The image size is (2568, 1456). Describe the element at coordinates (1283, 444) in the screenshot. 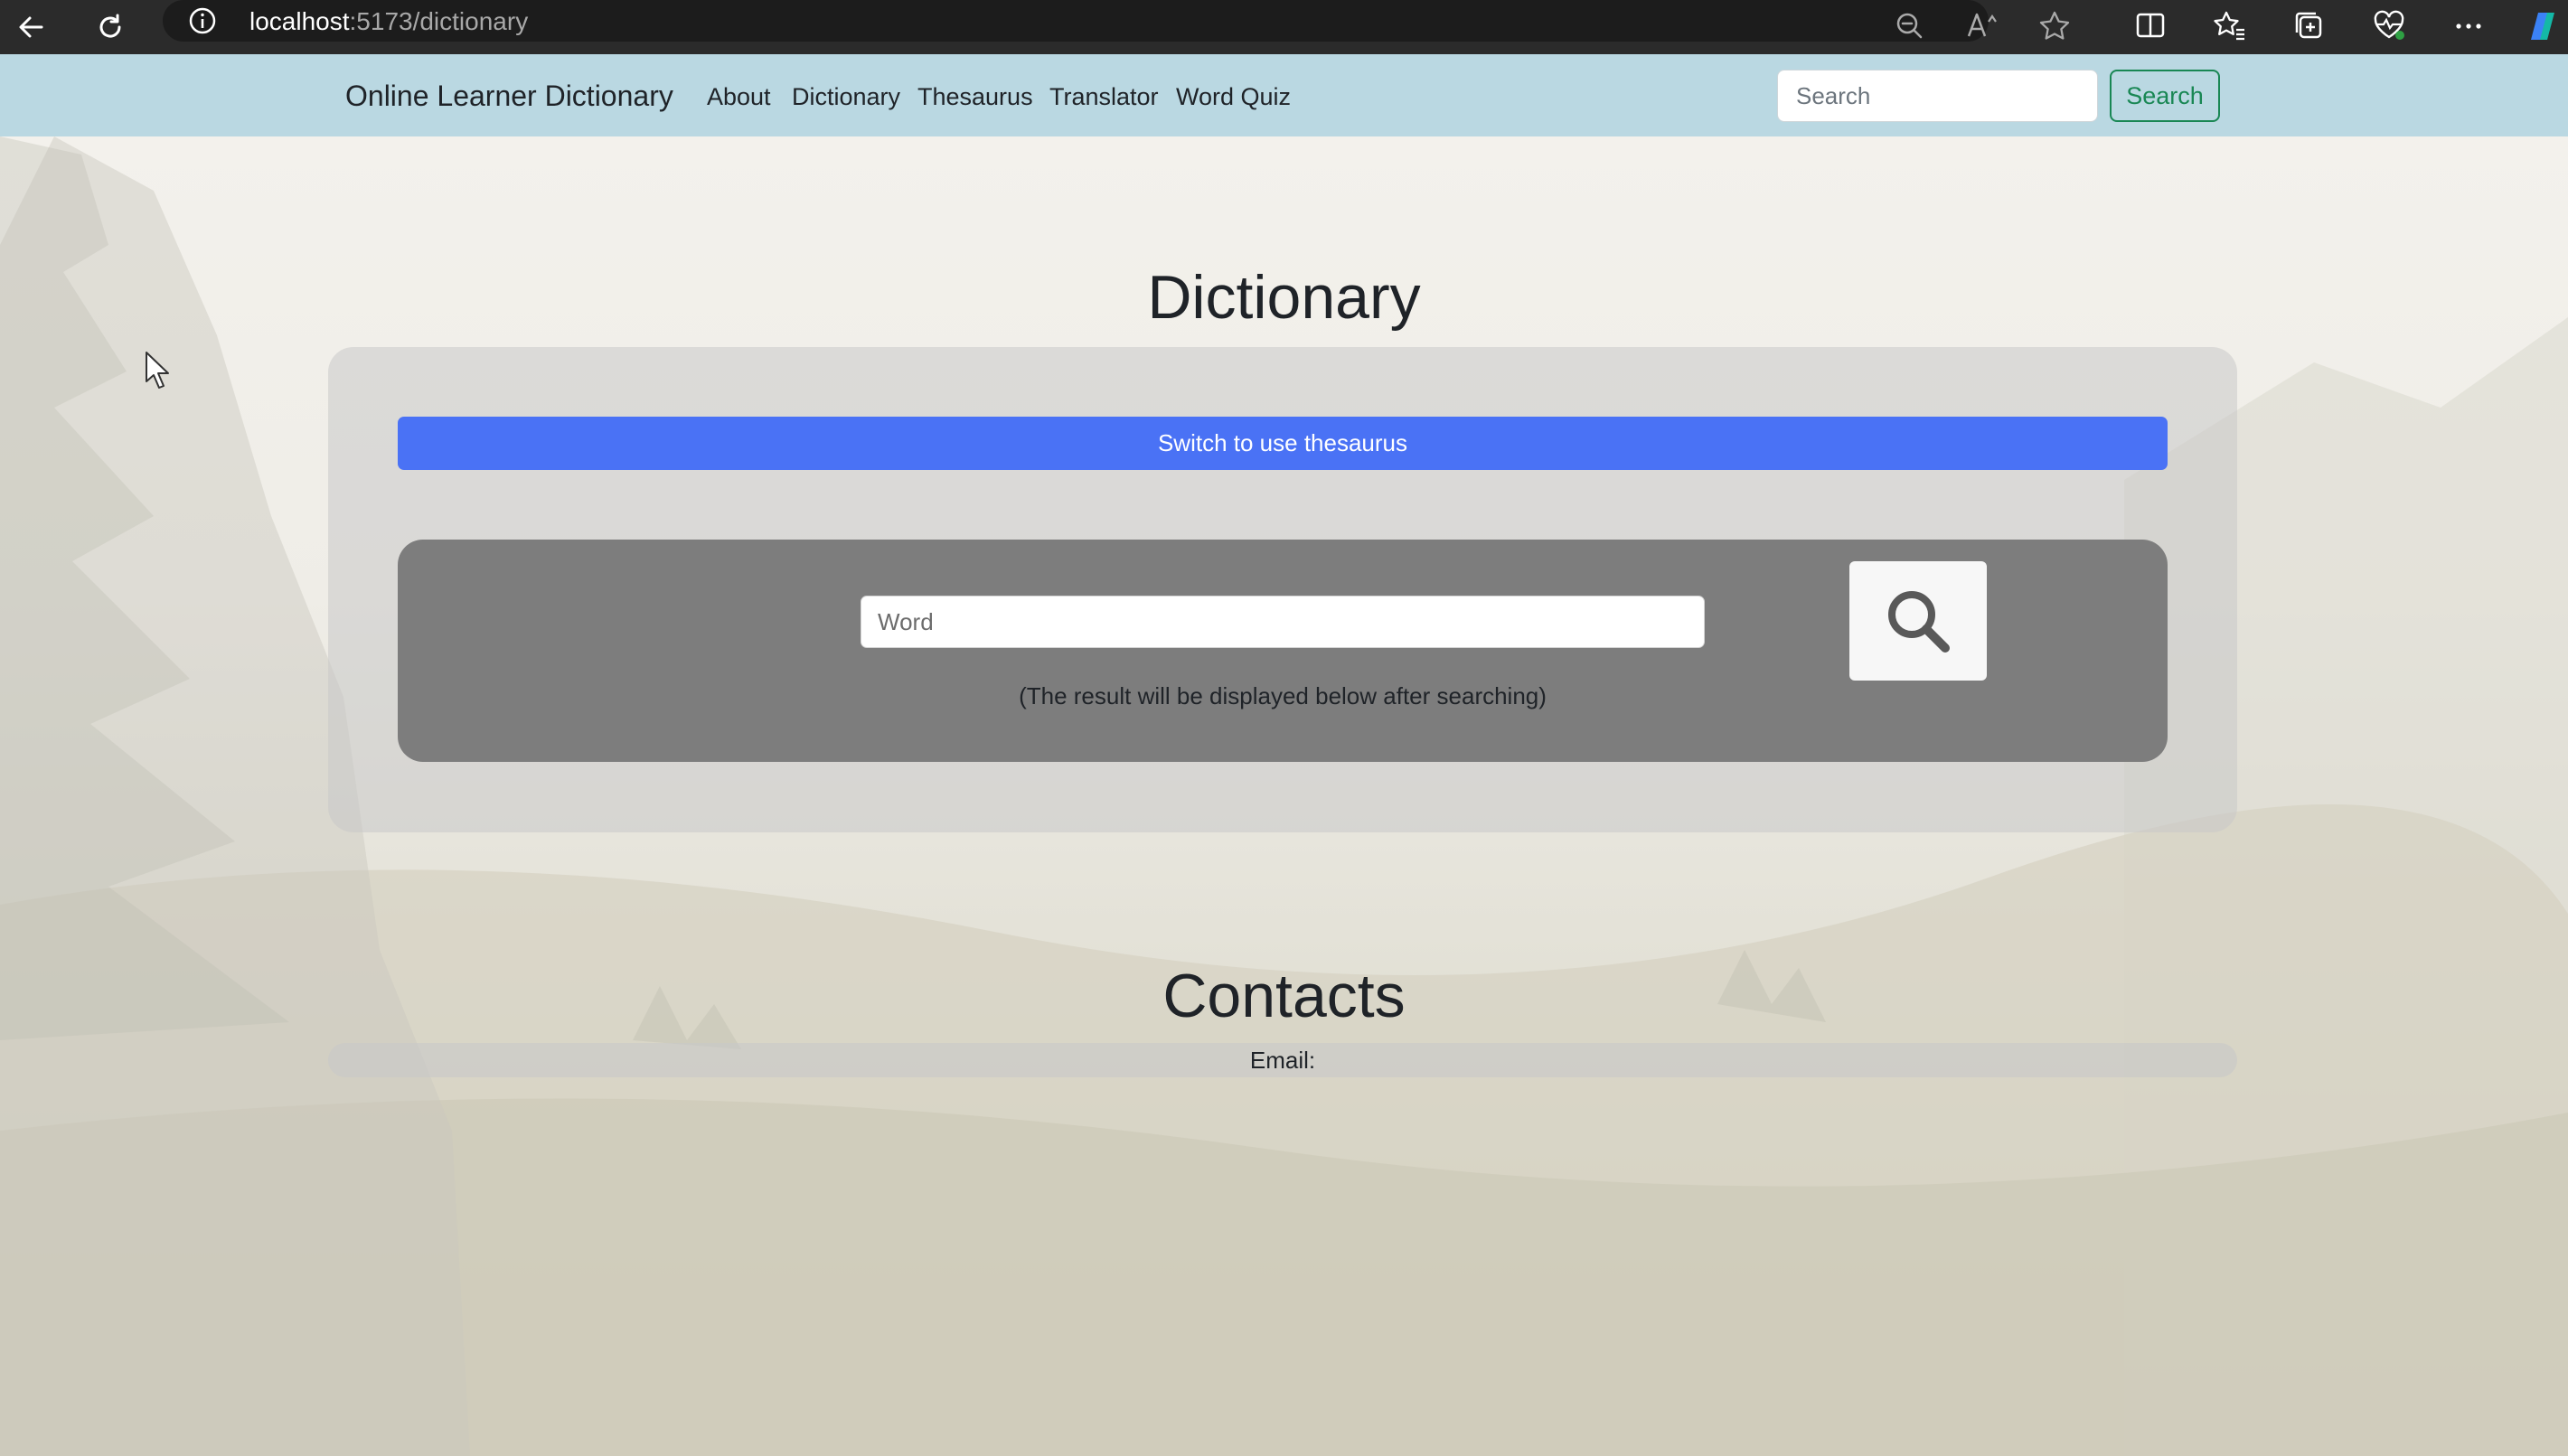

I see `switch-to-thesaurus-button: Switch to use thesaurus` at that location.